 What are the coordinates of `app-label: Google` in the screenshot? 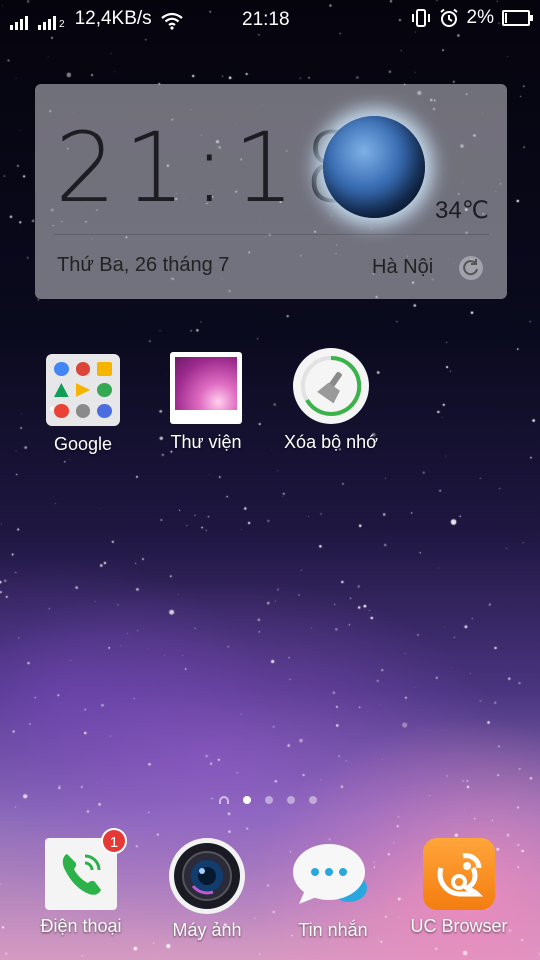 It's located at (83, 444).